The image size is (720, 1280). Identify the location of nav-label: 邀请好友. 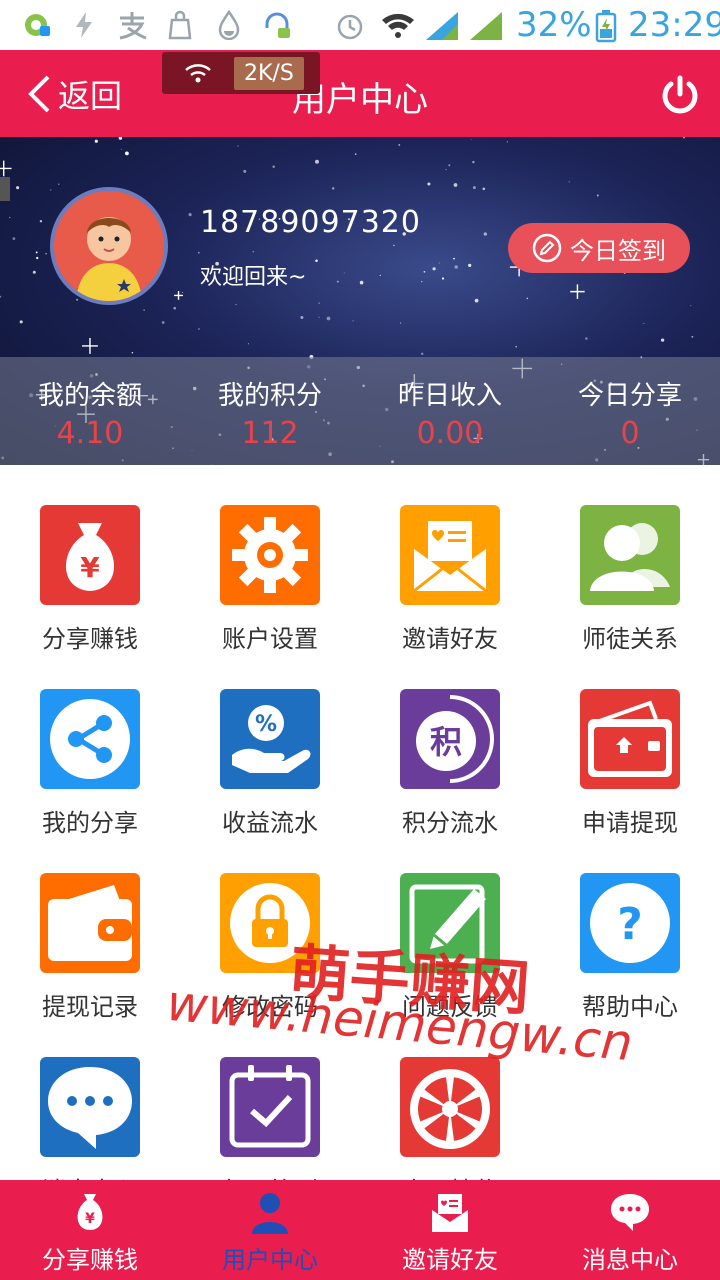
(450, 1260).